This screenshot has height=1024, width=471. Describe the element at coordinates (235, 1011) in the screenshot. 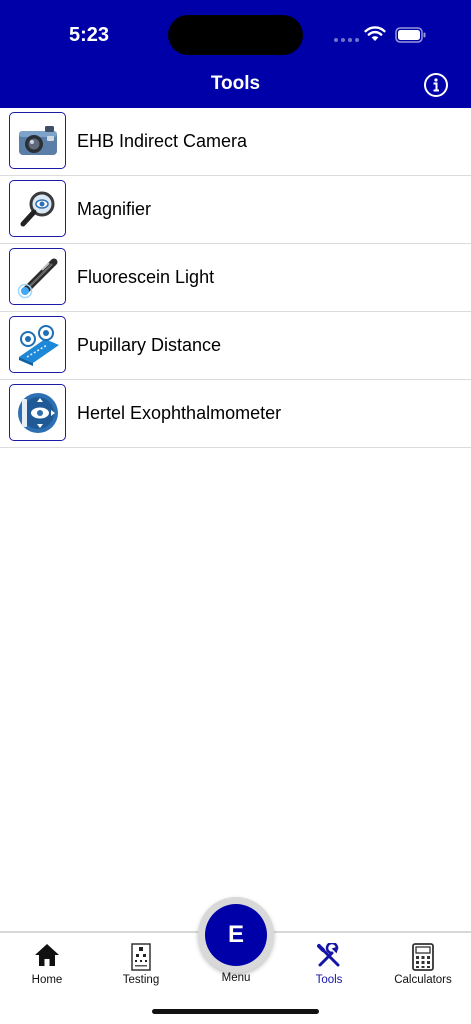

I see `home-indicator` at that location.